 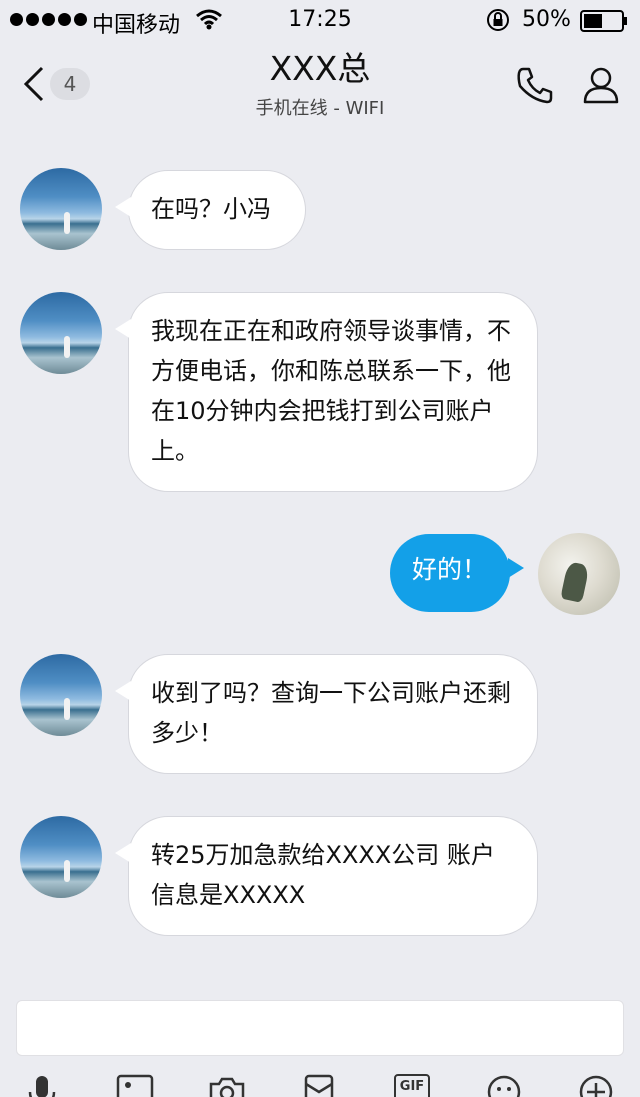 I want to click on gif-label: GIF, so click(x=412, y=1085).